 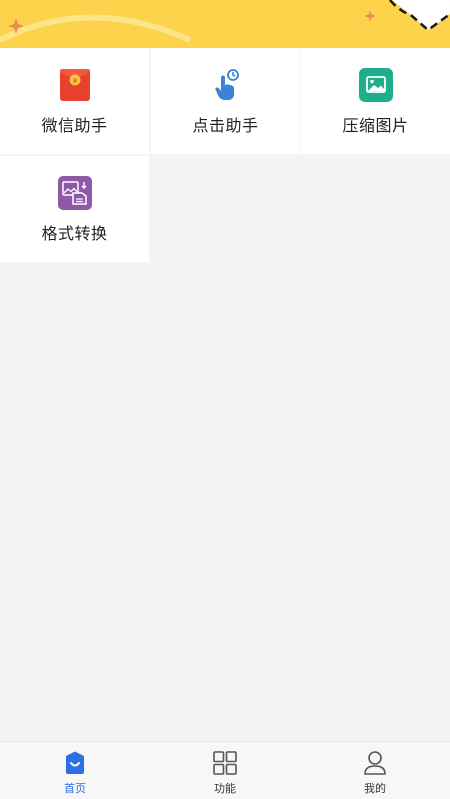 I want to click on feature-tile-click-assistant: 点击助手, so click(x=225, y=101).